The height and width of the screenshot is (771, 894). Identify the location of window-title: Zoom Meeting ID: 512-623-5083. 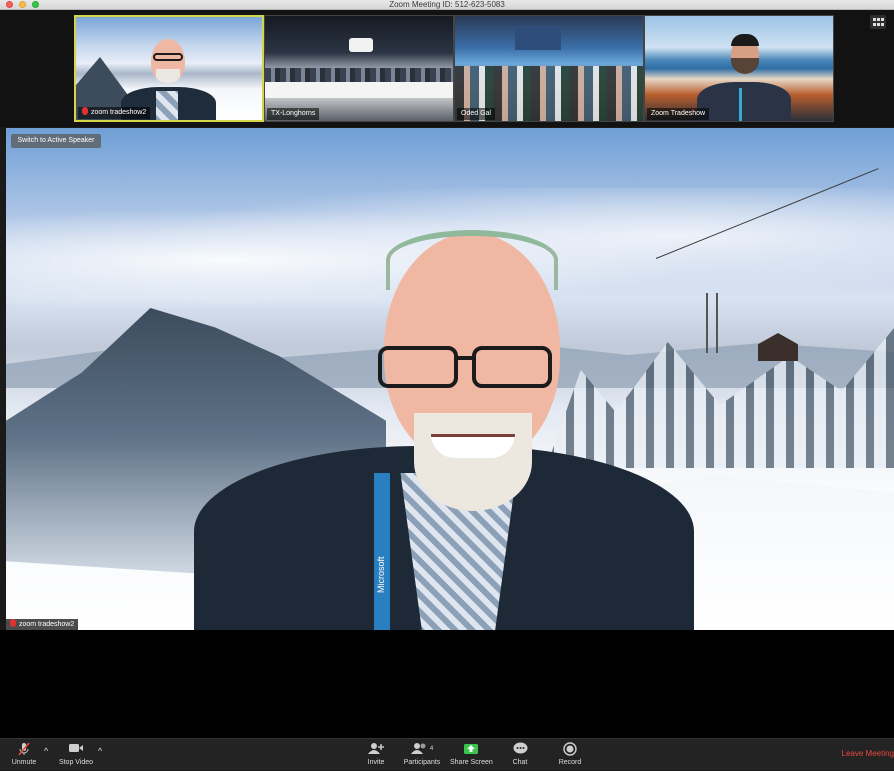
(447, 4).